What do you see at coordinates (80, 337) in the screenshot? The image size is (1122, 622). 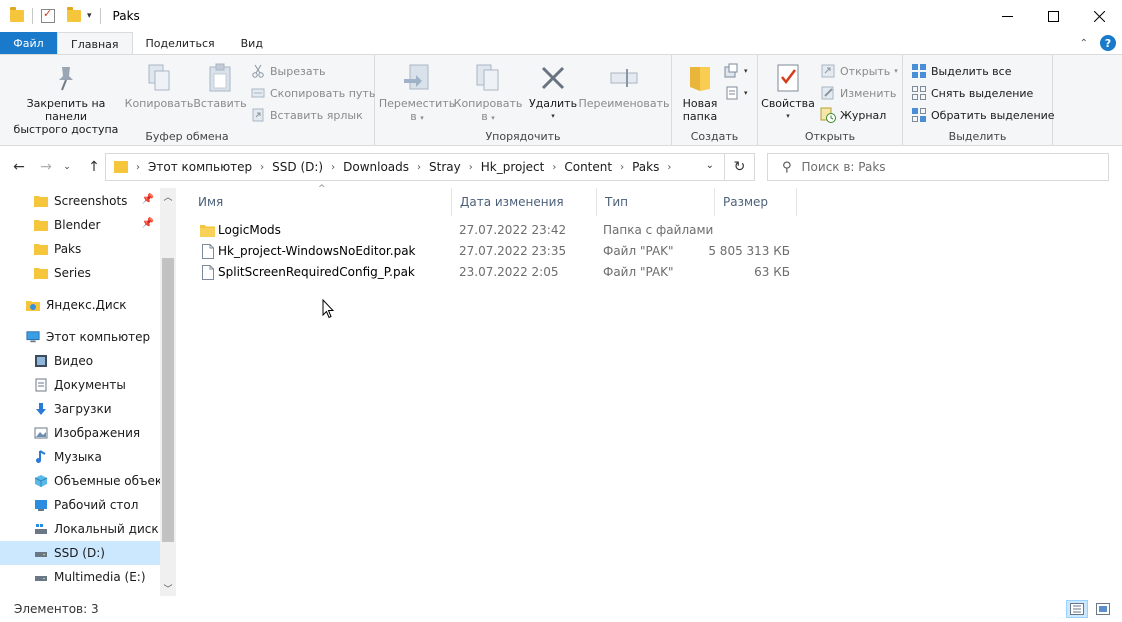 I see `sidebar-item-this-pc: Этот компьютер` at bounding box center [80, 337].